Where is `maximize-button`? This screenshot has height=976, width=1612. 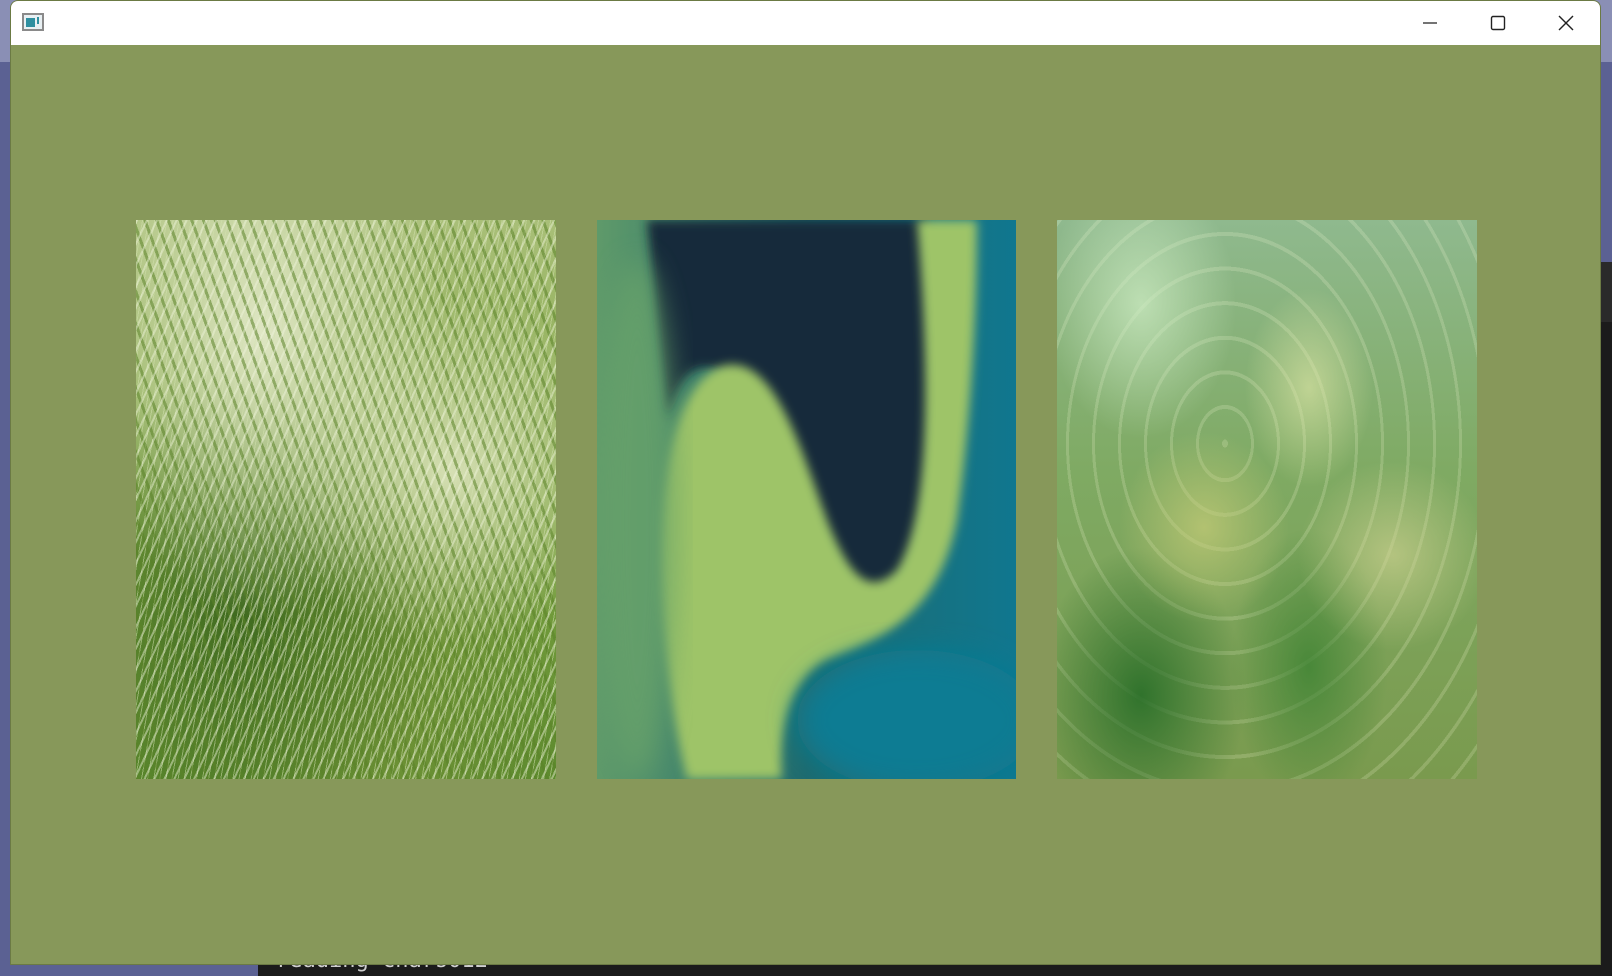
maximize-button is located at coordinates (1498, 23).